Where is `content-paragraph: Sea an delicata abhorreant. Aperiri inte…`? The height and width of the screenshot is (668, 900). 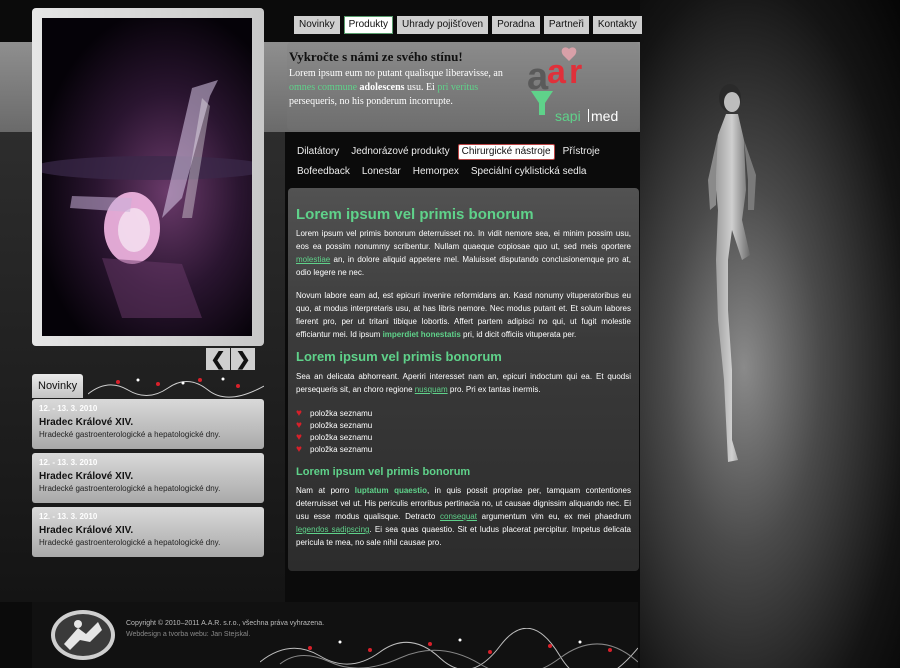
content-paragraph: Sea an delicata abhorreant. Aperiri inte… is located at coordinates (463, 383).